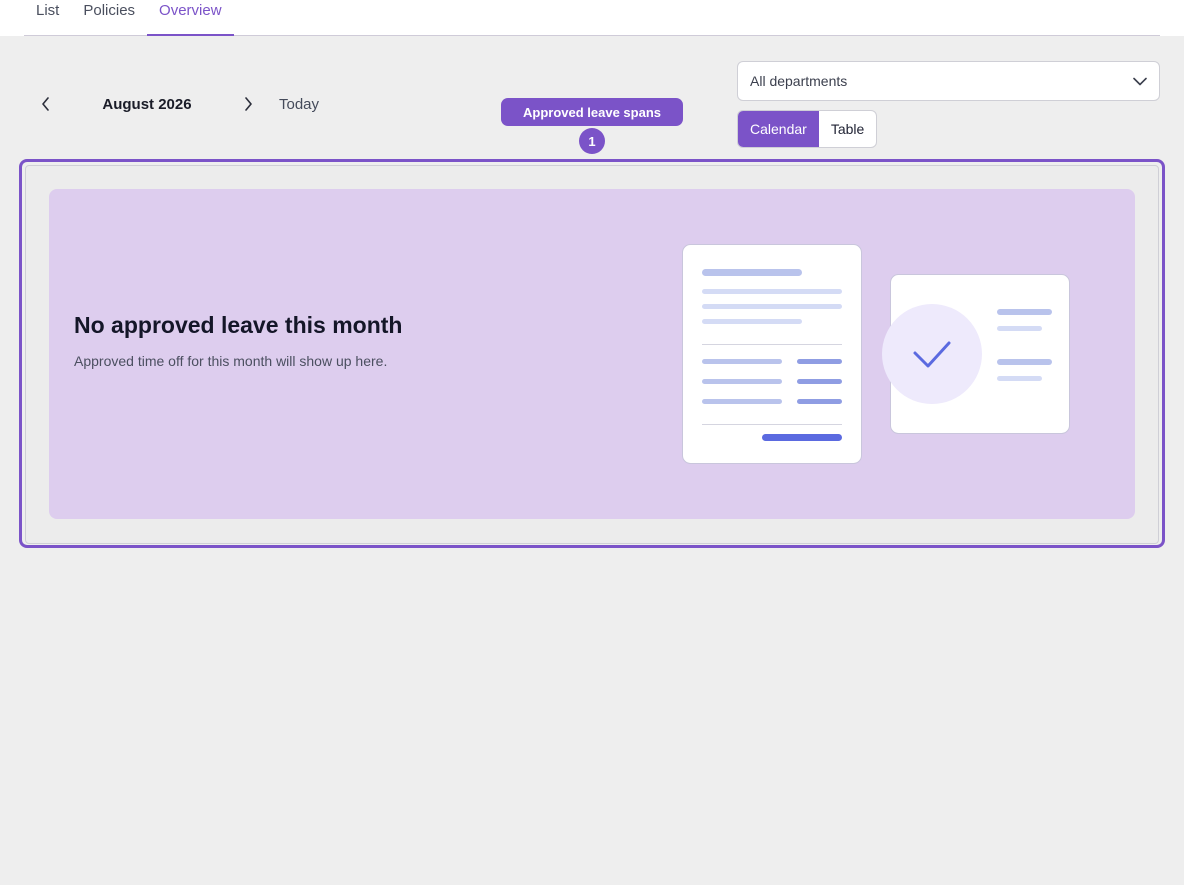 Image resolution: width=1184 pixels, height=885 pixels. Describe the element at coordinates (876, 354) in the screenshot. I see `empty-state-illustration` at that location.